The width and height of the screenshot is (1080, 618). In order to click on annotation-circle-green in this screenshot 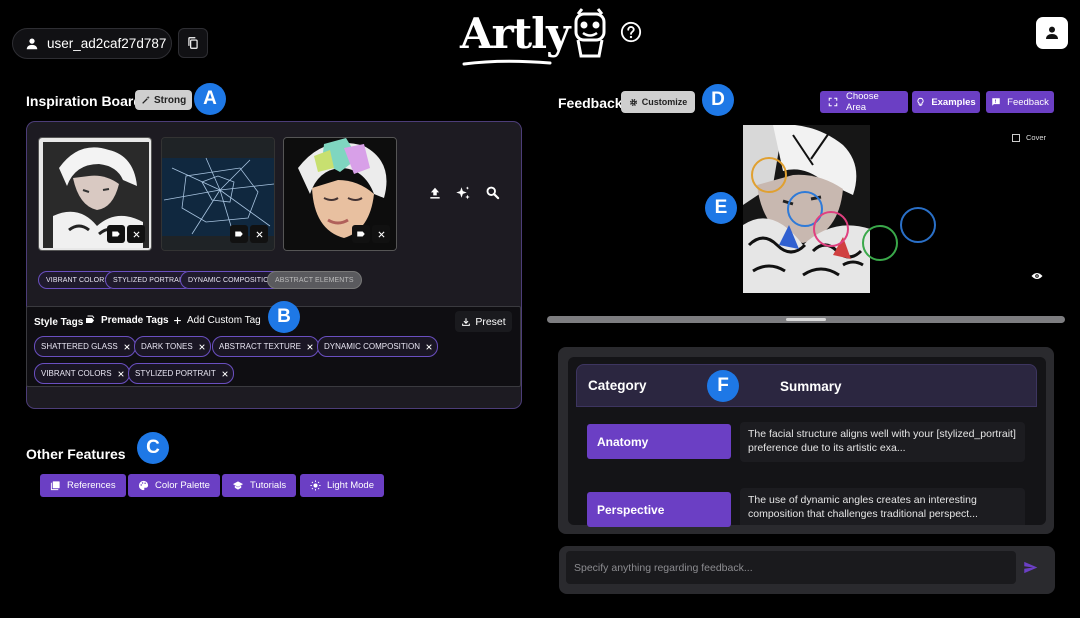, I will do `click(880, 243)`.